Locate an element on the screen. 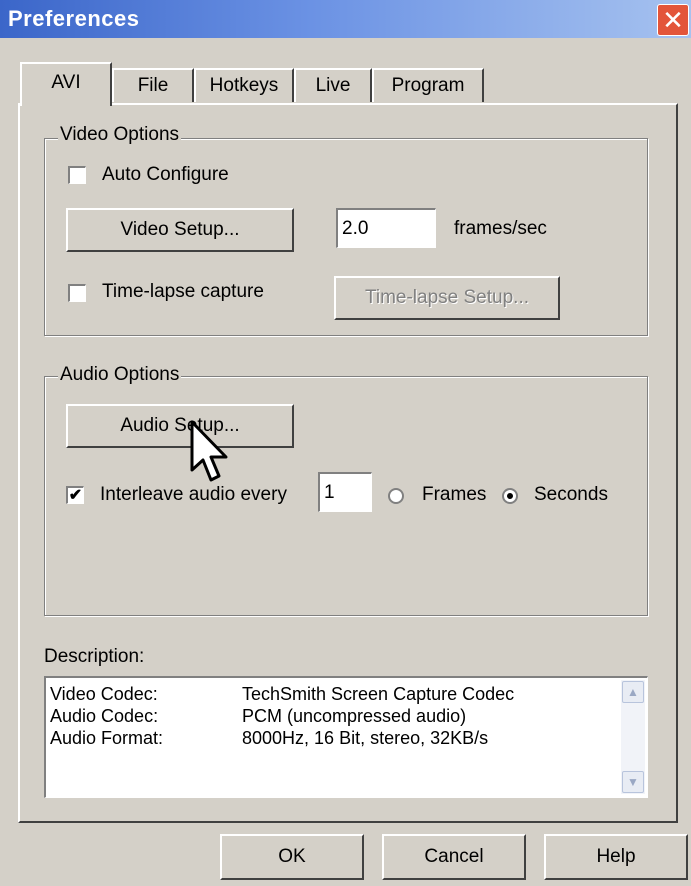 This screenshot has height=886, width=691. help-button: Help is located at coordinates (616, 857).